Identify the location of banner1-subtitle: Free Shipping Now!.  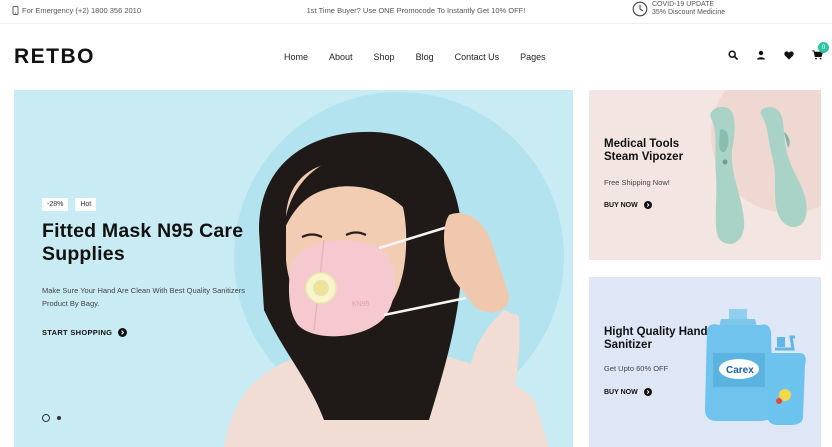
(637, 182).